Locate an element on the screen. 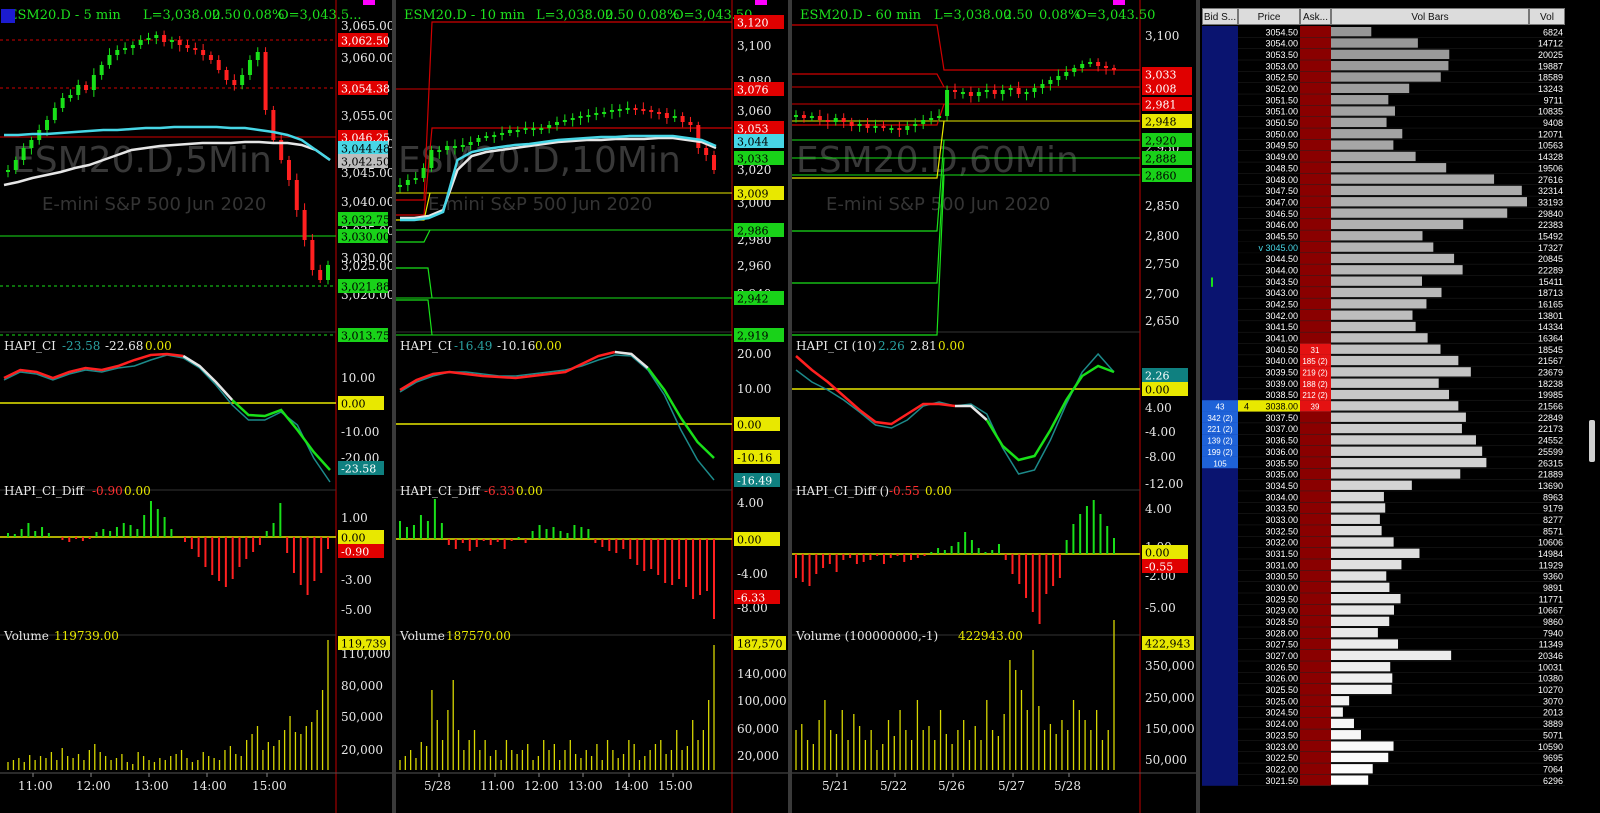 The width and height of the screenshot is (1600, 813). dom-price: 3027.50 is located at coordinates (1281, 645).